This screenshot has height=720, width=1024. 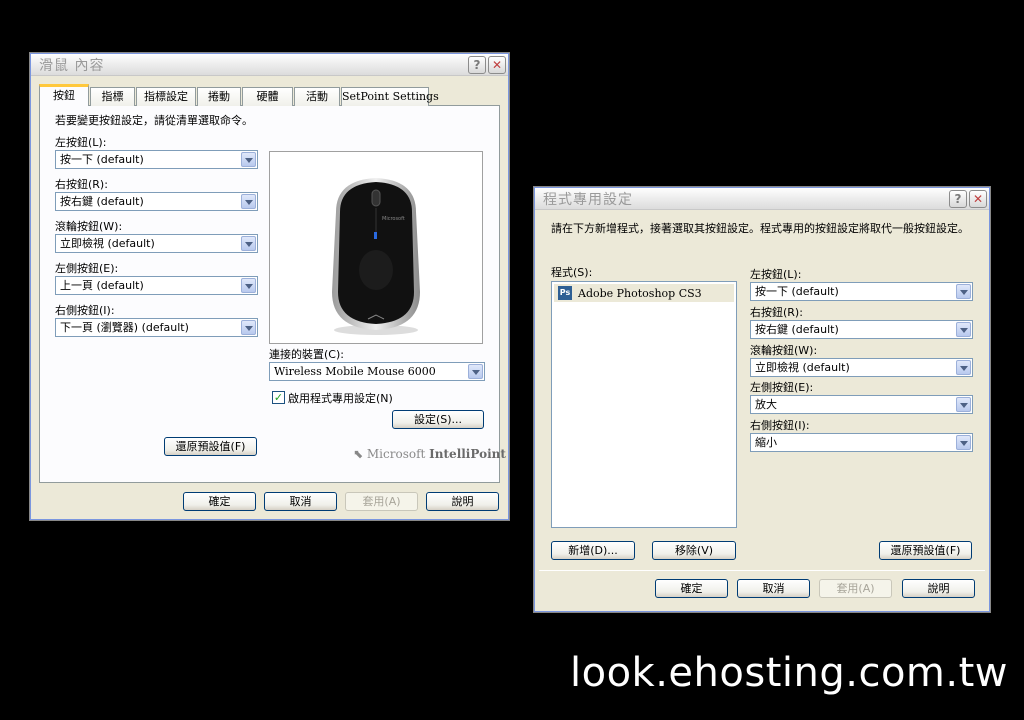 I want to click on tab-pointer: 指標, so click(x=112, y=96).